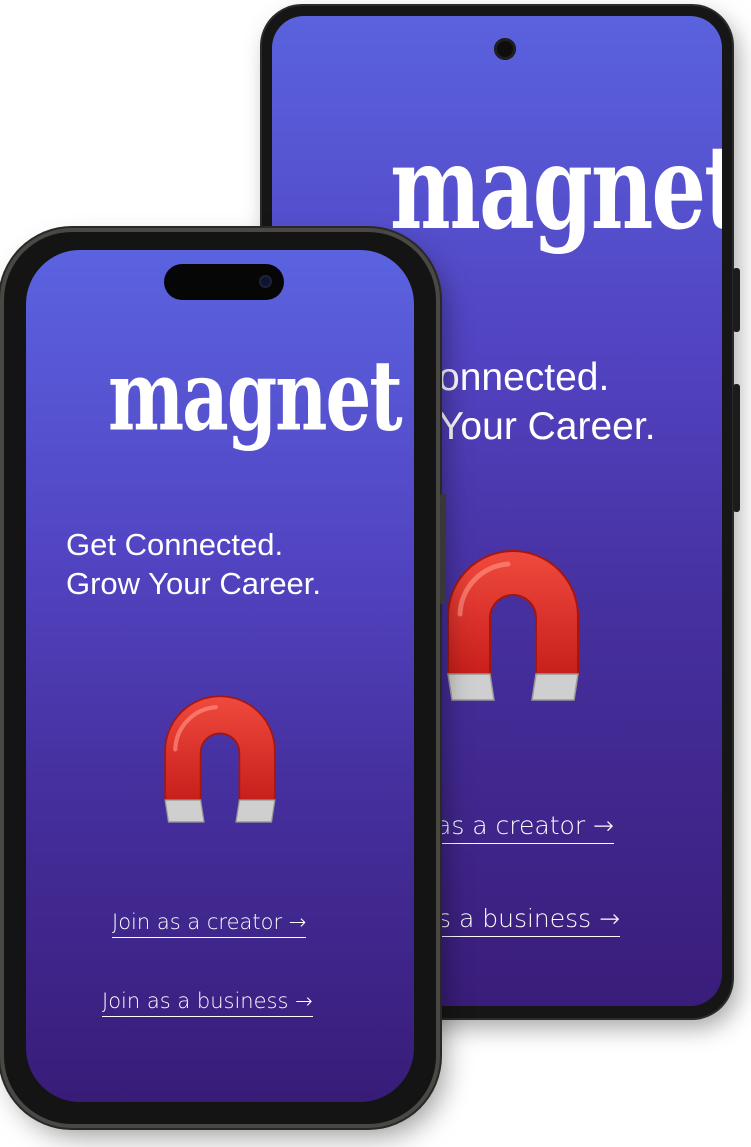 This screenshot has height=1147, width=751. I want to click on android-power-button, so click(736, 300).